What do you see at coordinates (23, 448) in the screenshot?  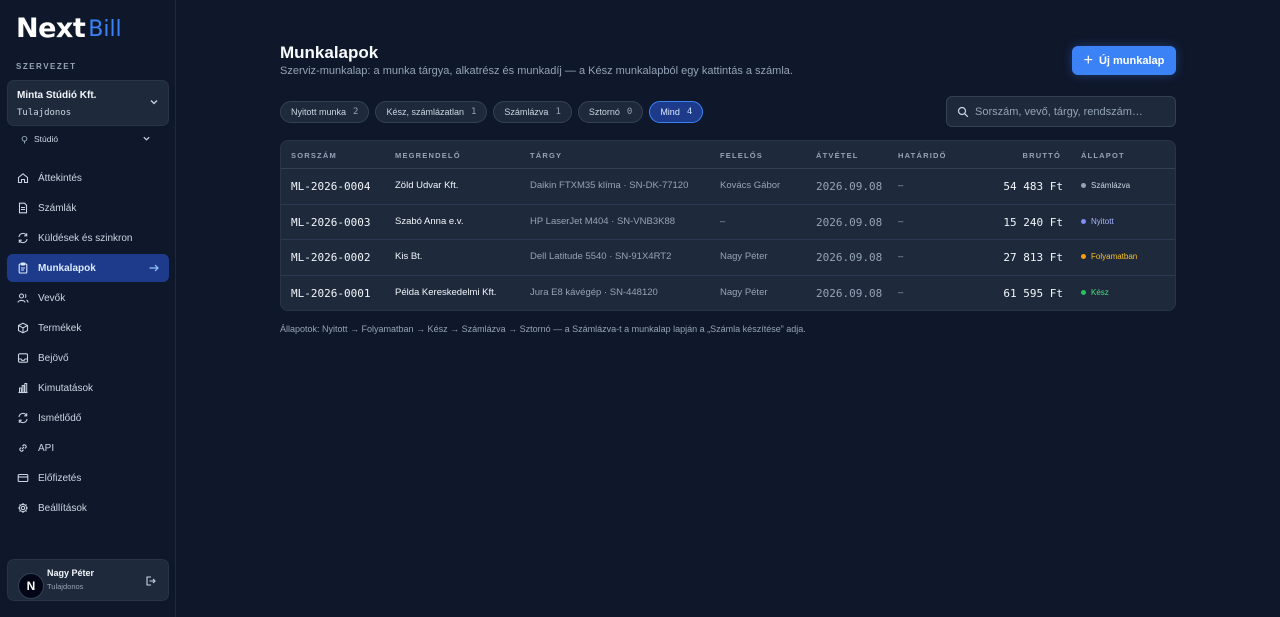 I see `link-icon` at bounding box center [23, 448].